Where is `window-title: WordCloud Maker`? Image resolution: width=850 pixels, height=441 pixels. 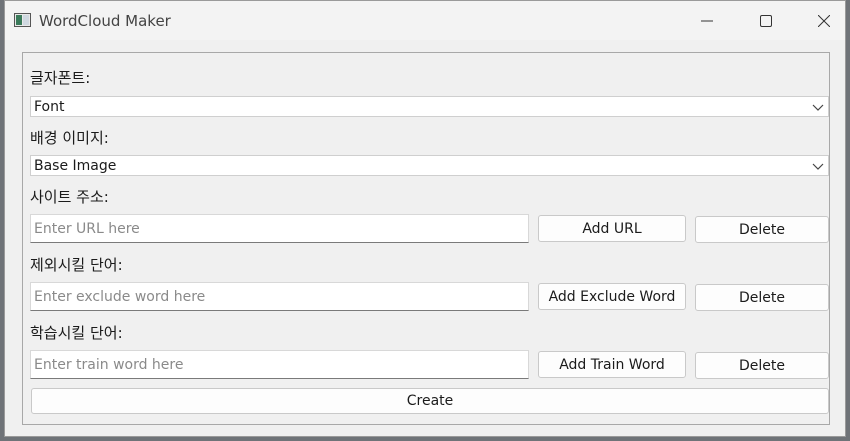
window-title: WordCloud Maker is located at coordinates (105, 21).